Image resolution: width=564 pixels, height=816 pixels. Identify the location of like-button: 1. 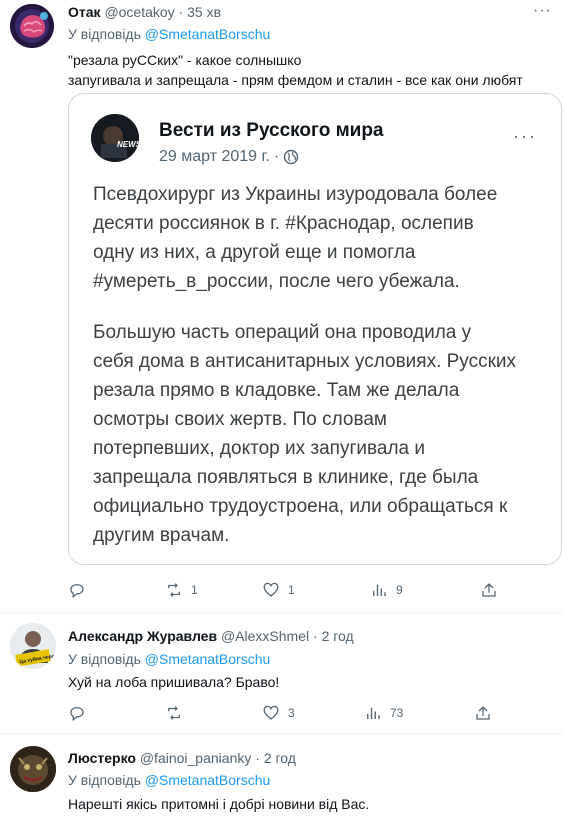
(278, 590).